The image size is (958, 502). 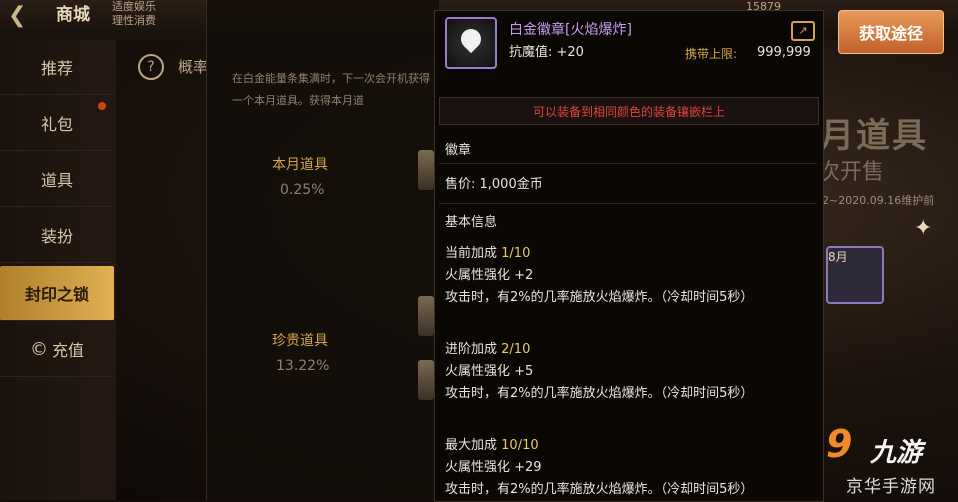 I want to click on watermark-site-name: 京华手游网, so click(x=891, y=487).